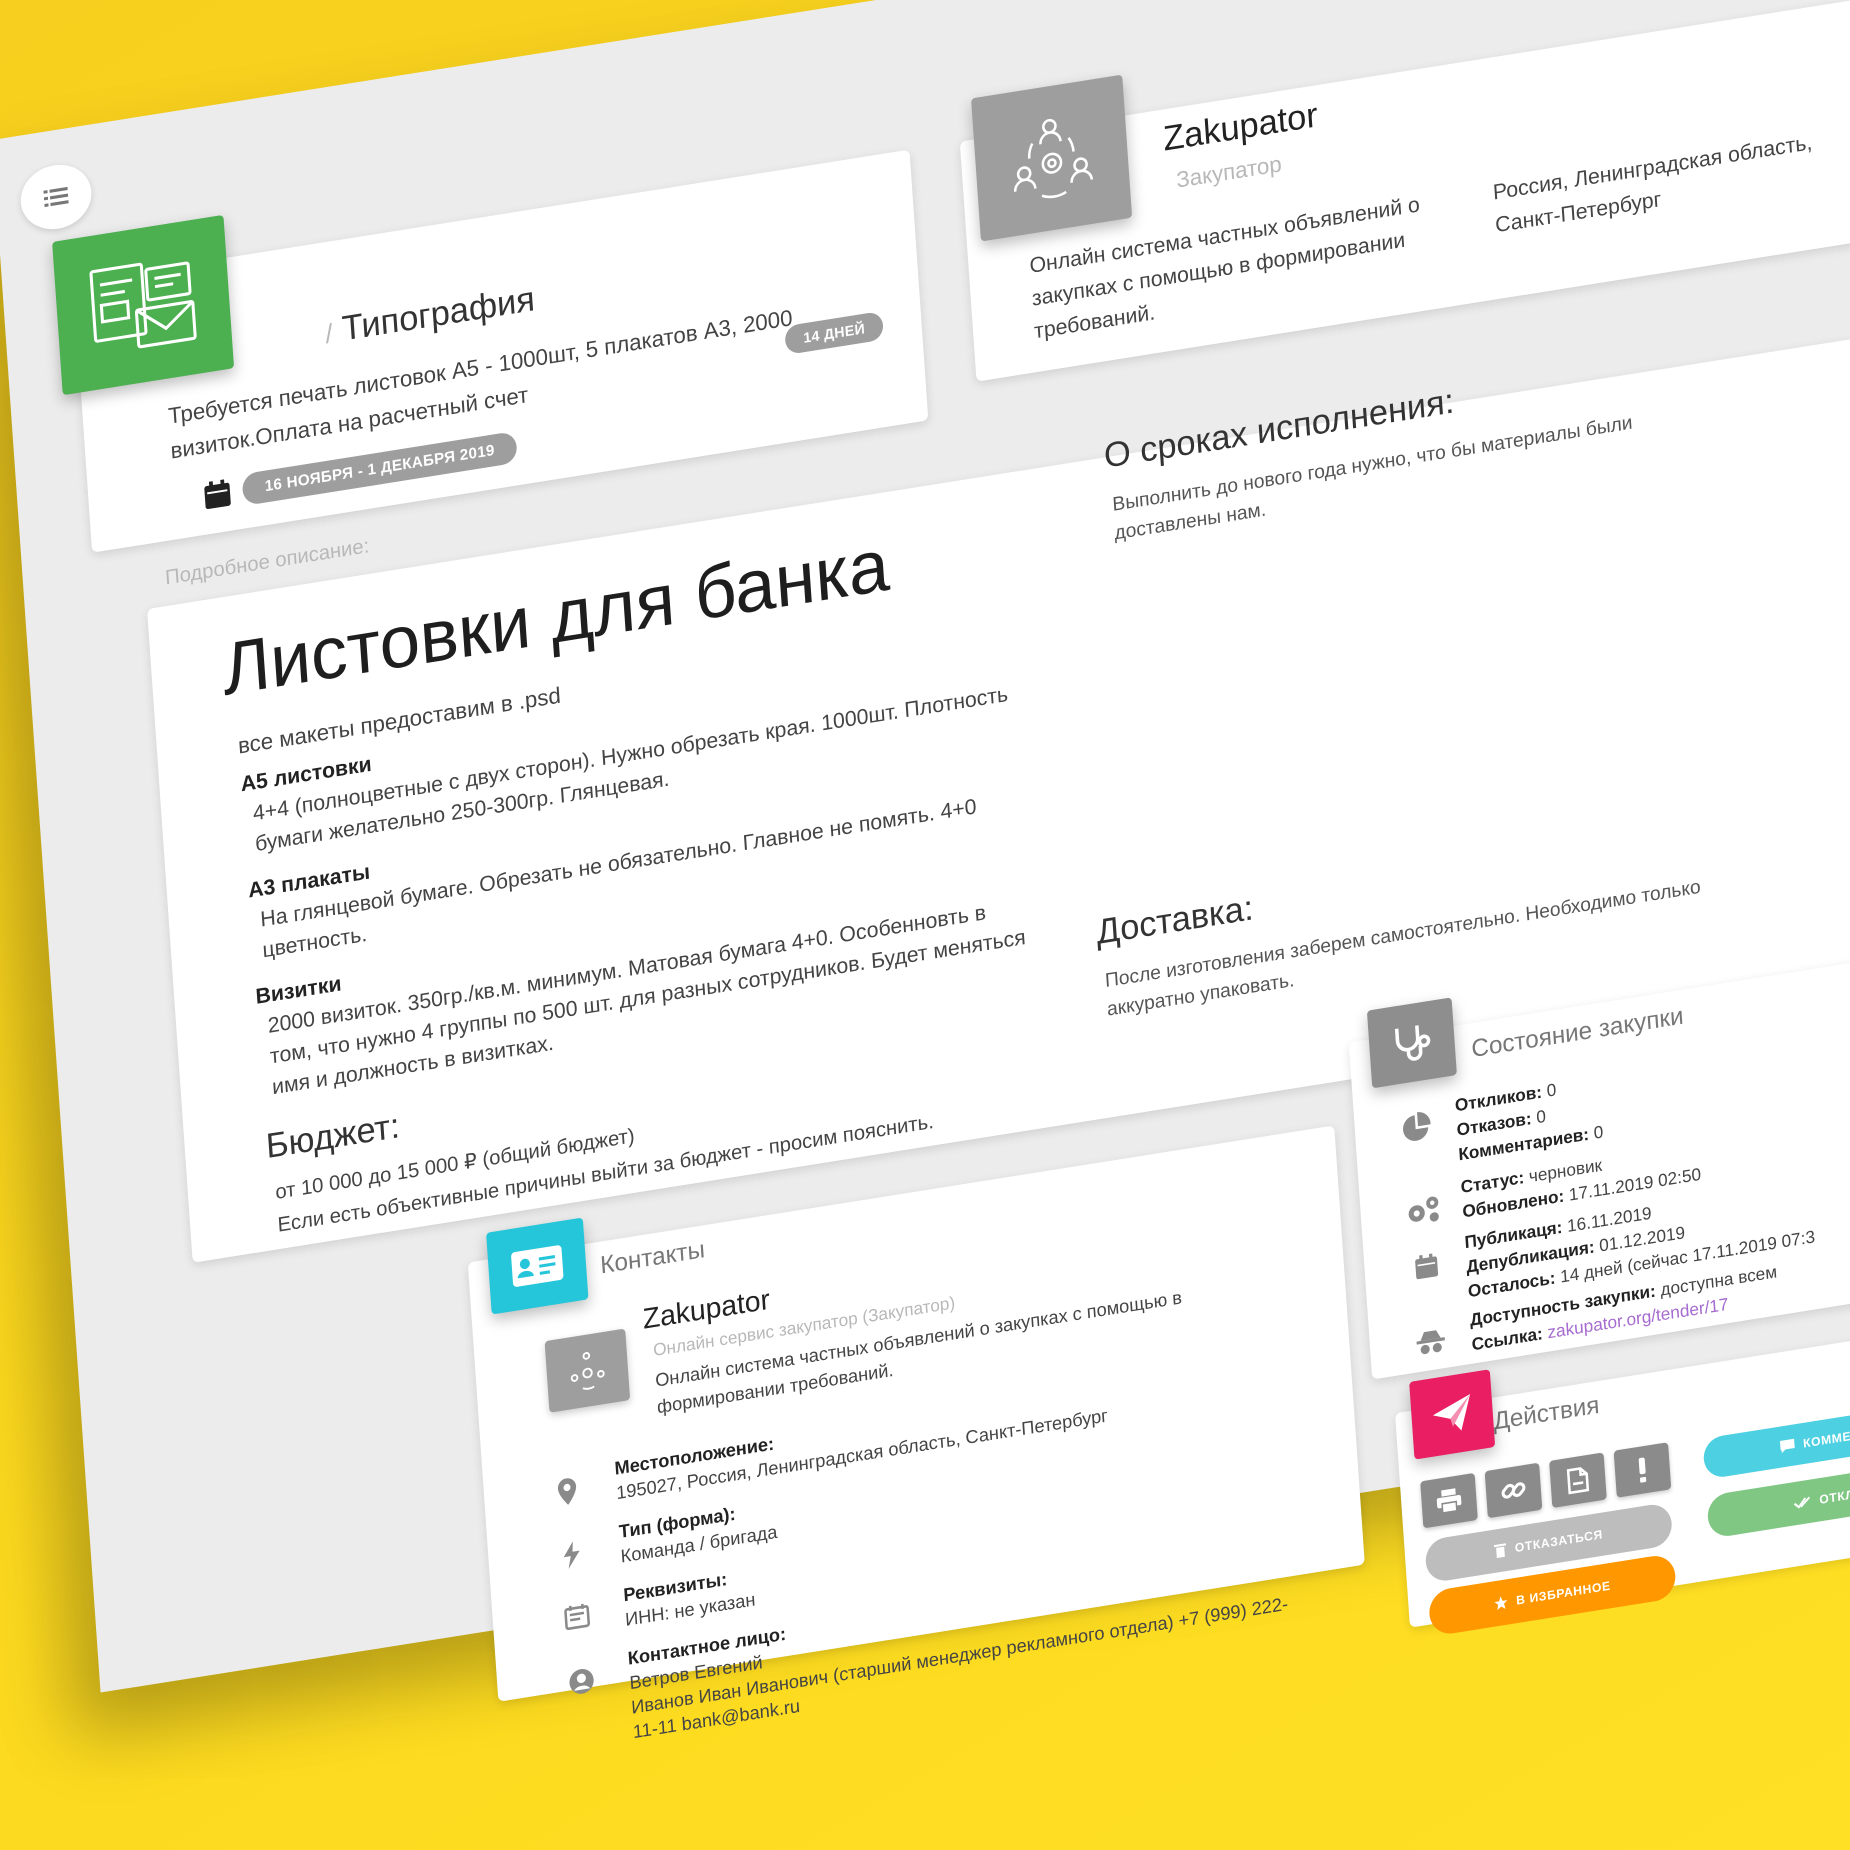 The height and width of the screenshot is (1850, 1850). I want to click on double-check-icon, so click(1801, 1502).